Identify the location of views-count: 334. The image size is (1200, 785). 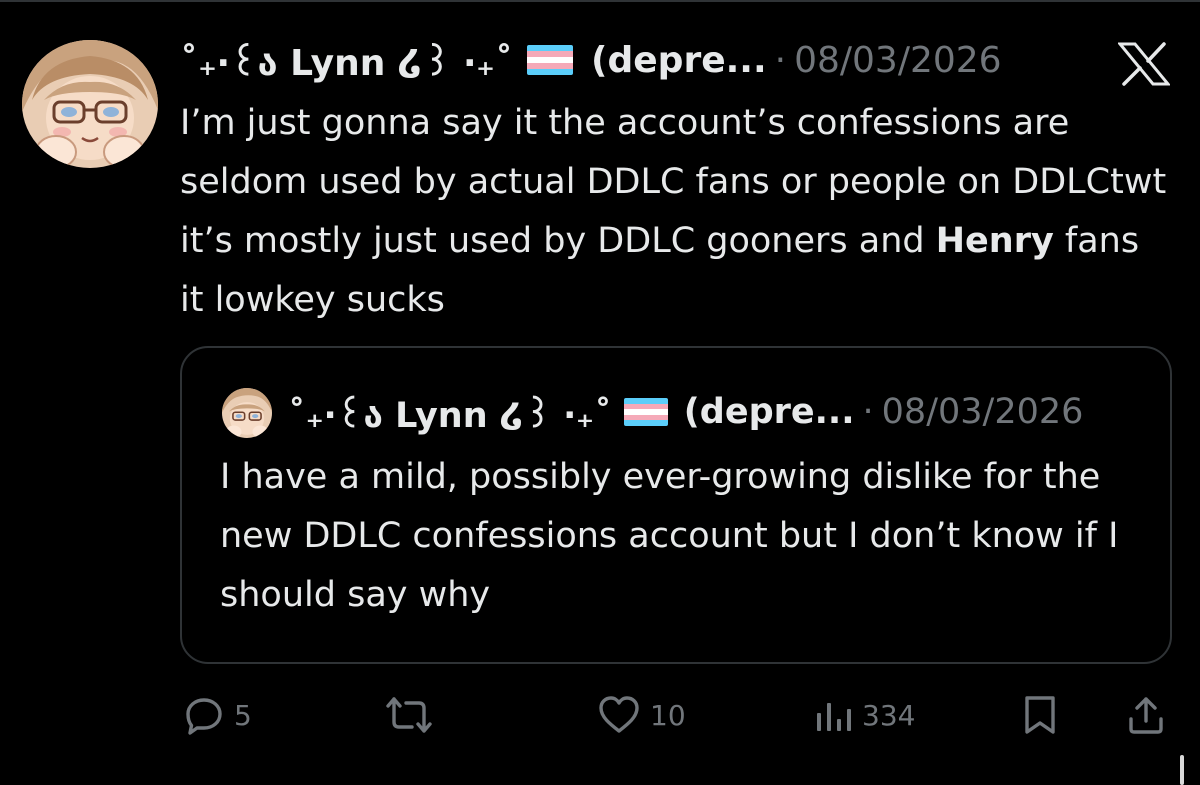
(889, 715).